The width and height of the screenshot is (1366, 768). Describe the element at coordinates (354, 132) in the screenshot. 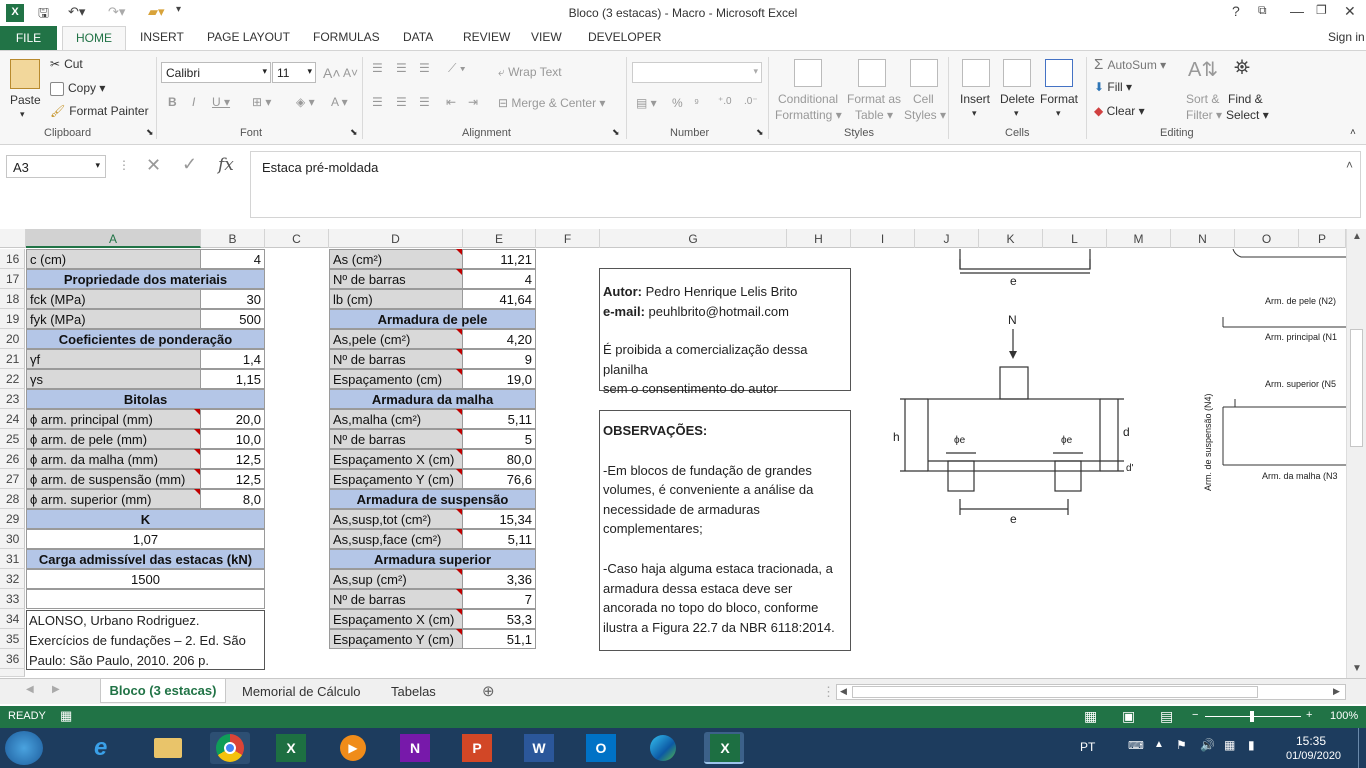

I see `font-launcher-icon: ⬊` at that location.